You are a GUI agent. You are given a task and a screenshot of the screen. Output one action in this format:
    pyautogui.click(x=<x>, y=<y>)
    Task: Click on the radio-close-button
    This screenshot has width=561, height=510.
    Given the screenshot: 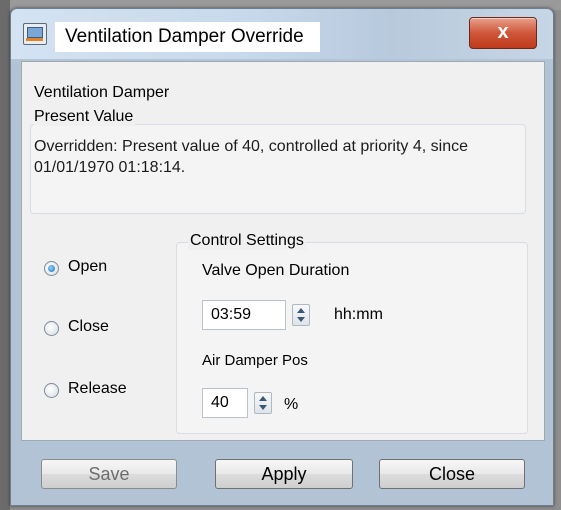 What is the action you would take?
    pyautogui.click(x=51, y=328)
    